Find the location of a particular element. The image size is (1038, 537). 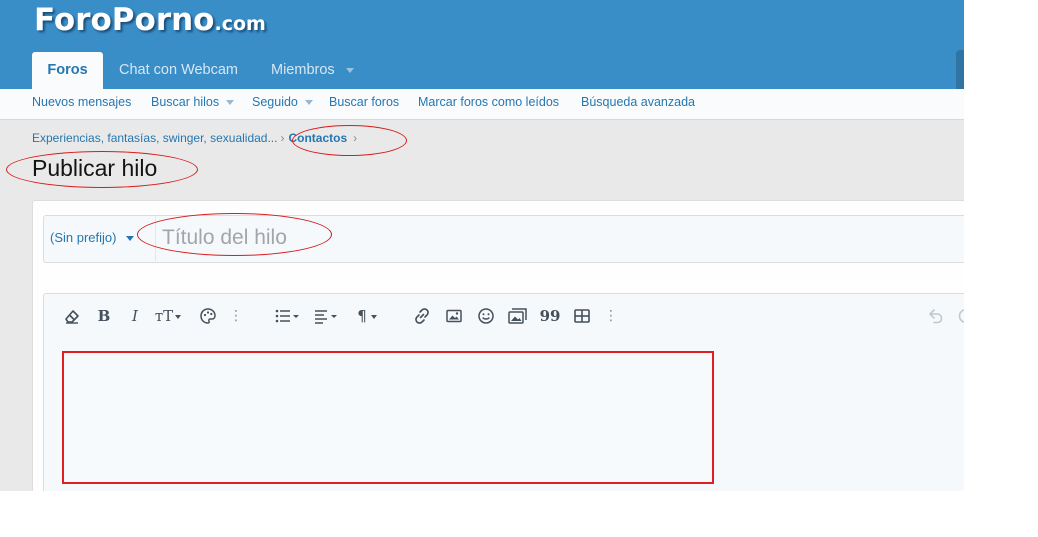

subnav-busqueda-avanzada: Búsqueda avanzada is located at coordinates (638, 104).